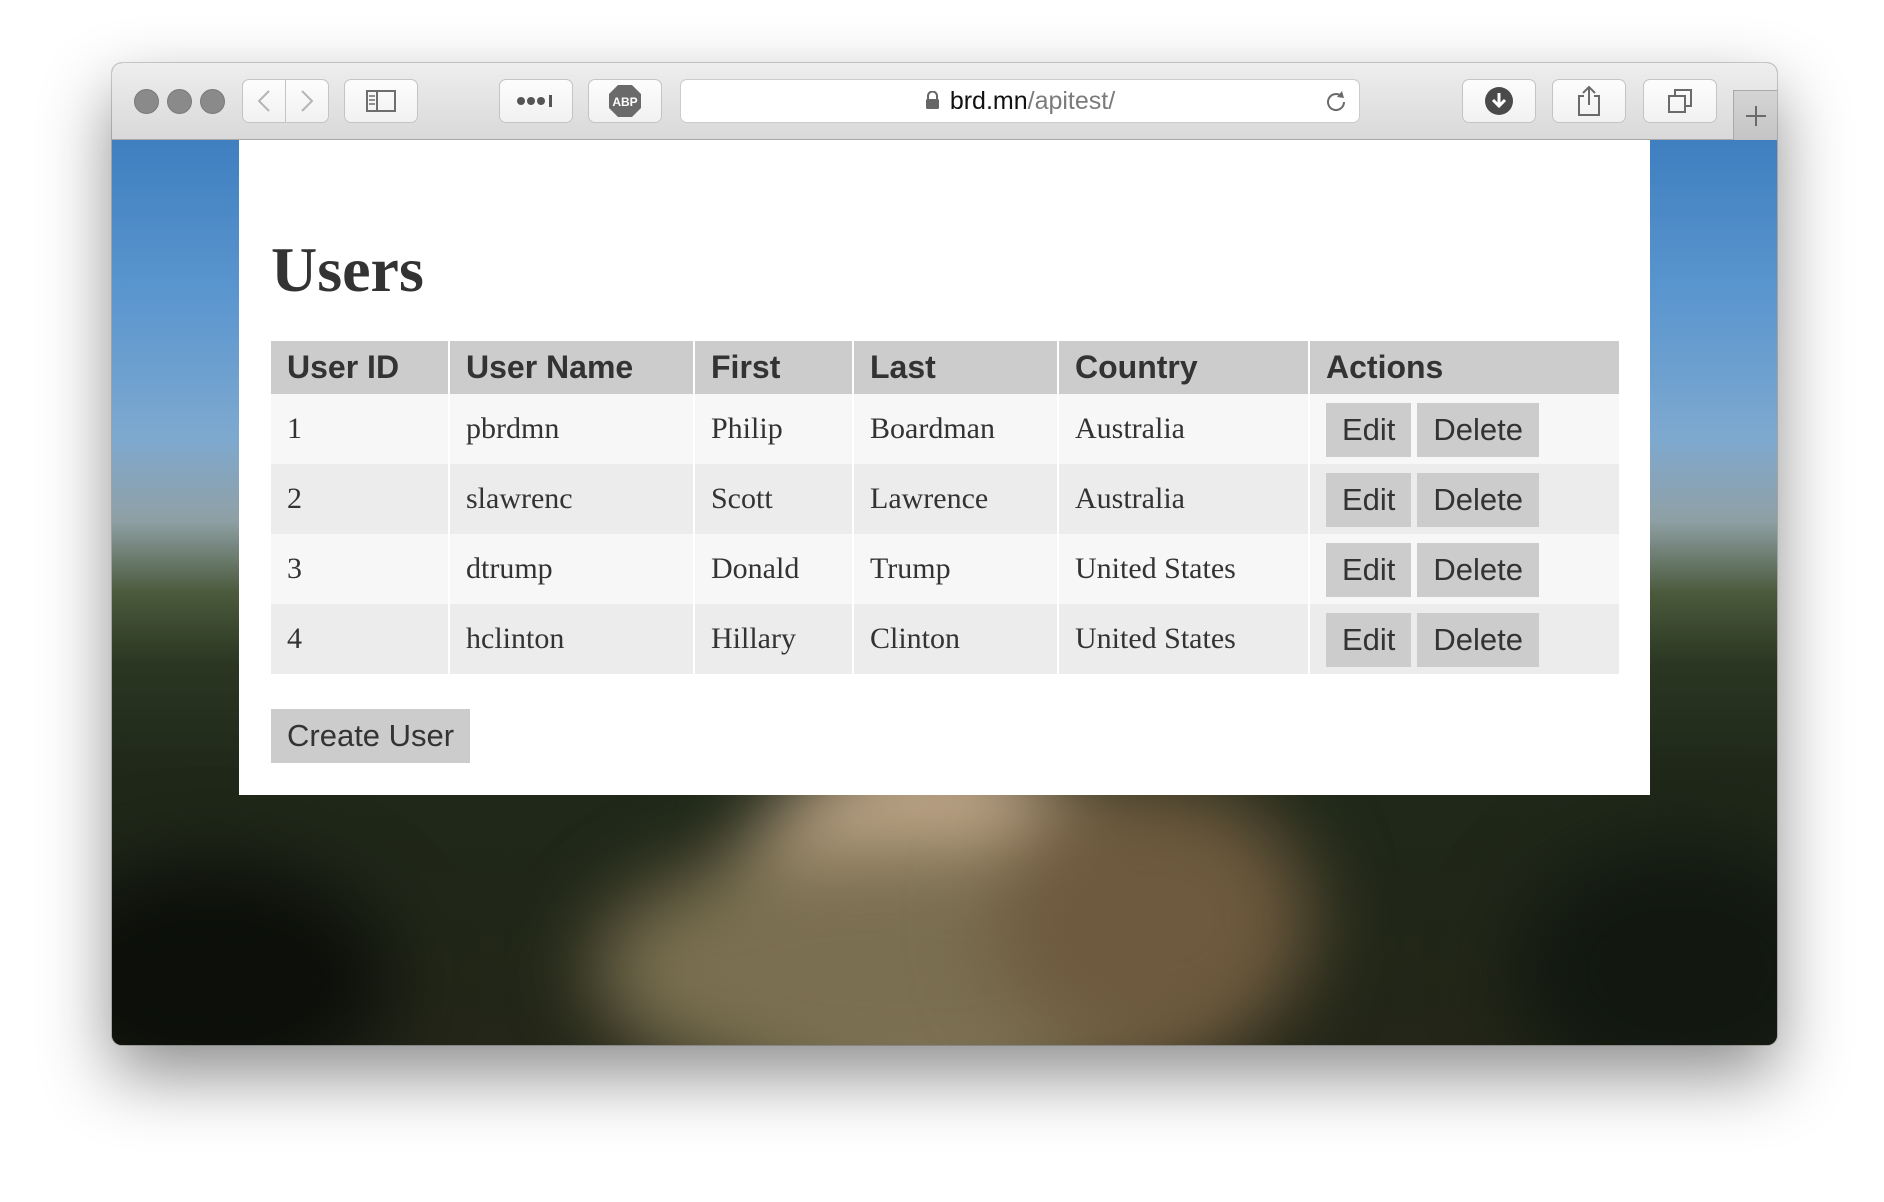 This screenshot has height=1202, width=1884. I want to click on forward-button, so click(307, 101).